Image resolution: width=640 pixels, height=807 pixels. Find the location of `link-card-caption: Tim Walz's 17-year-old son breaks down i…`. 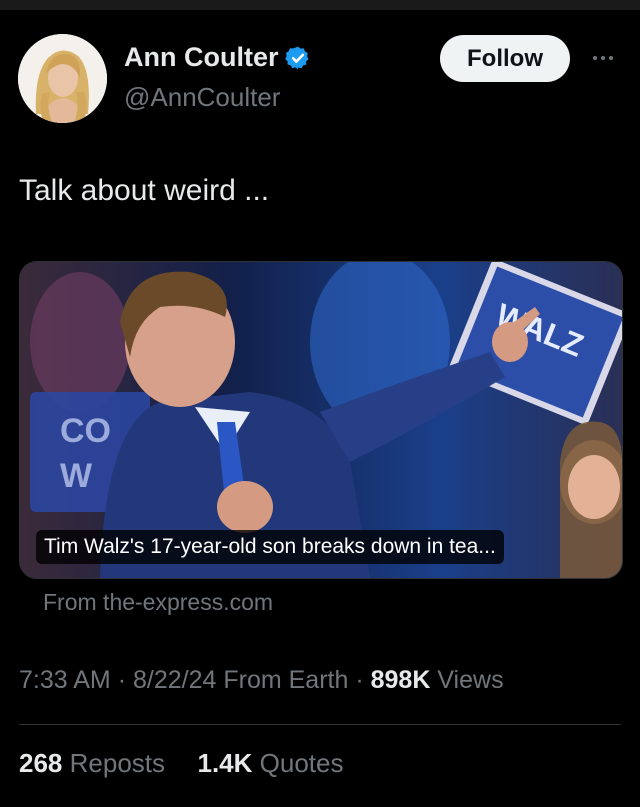

link-card-caption: Tim Walz's 17-year-old son breaks down i… is located at coordinates (270, 547).